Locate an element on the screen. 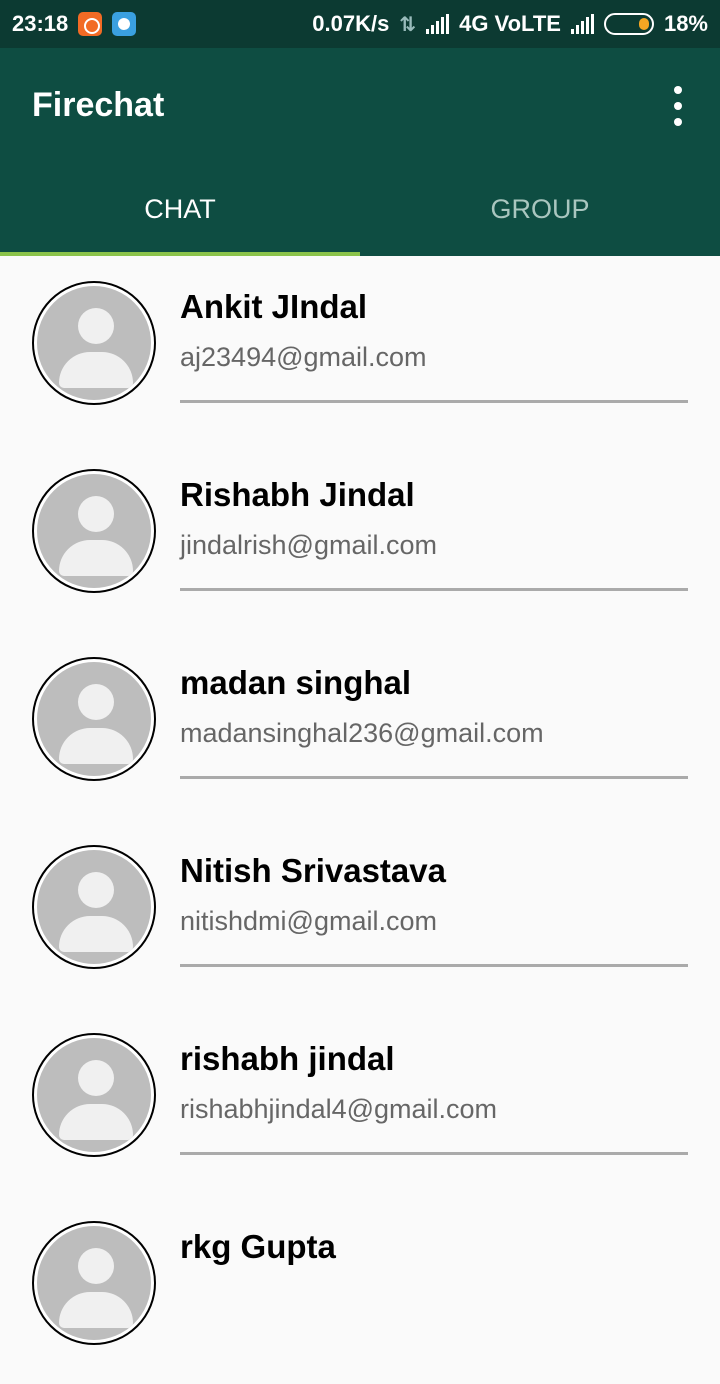 This screenshot has width=720, height=1384. mi-notification-icon is located at coordinates (90, 24).